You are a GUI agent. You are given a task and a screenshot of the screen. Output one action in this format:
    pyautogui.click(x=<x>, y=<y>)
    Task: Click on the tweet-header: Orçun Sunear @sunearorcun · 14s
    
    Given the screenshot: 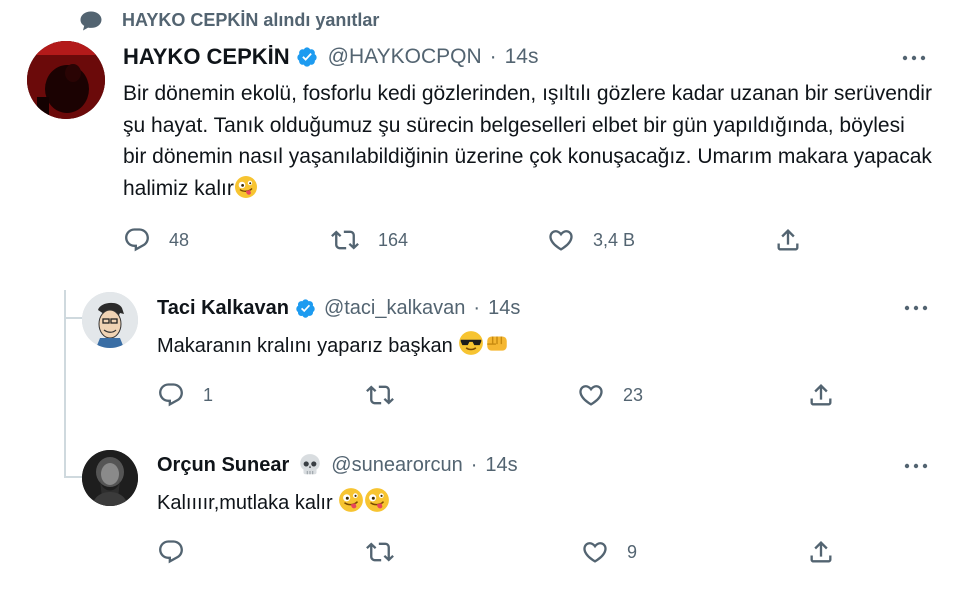 What is the action you would take?
    pyautogui.click(x=337, y=465)
    